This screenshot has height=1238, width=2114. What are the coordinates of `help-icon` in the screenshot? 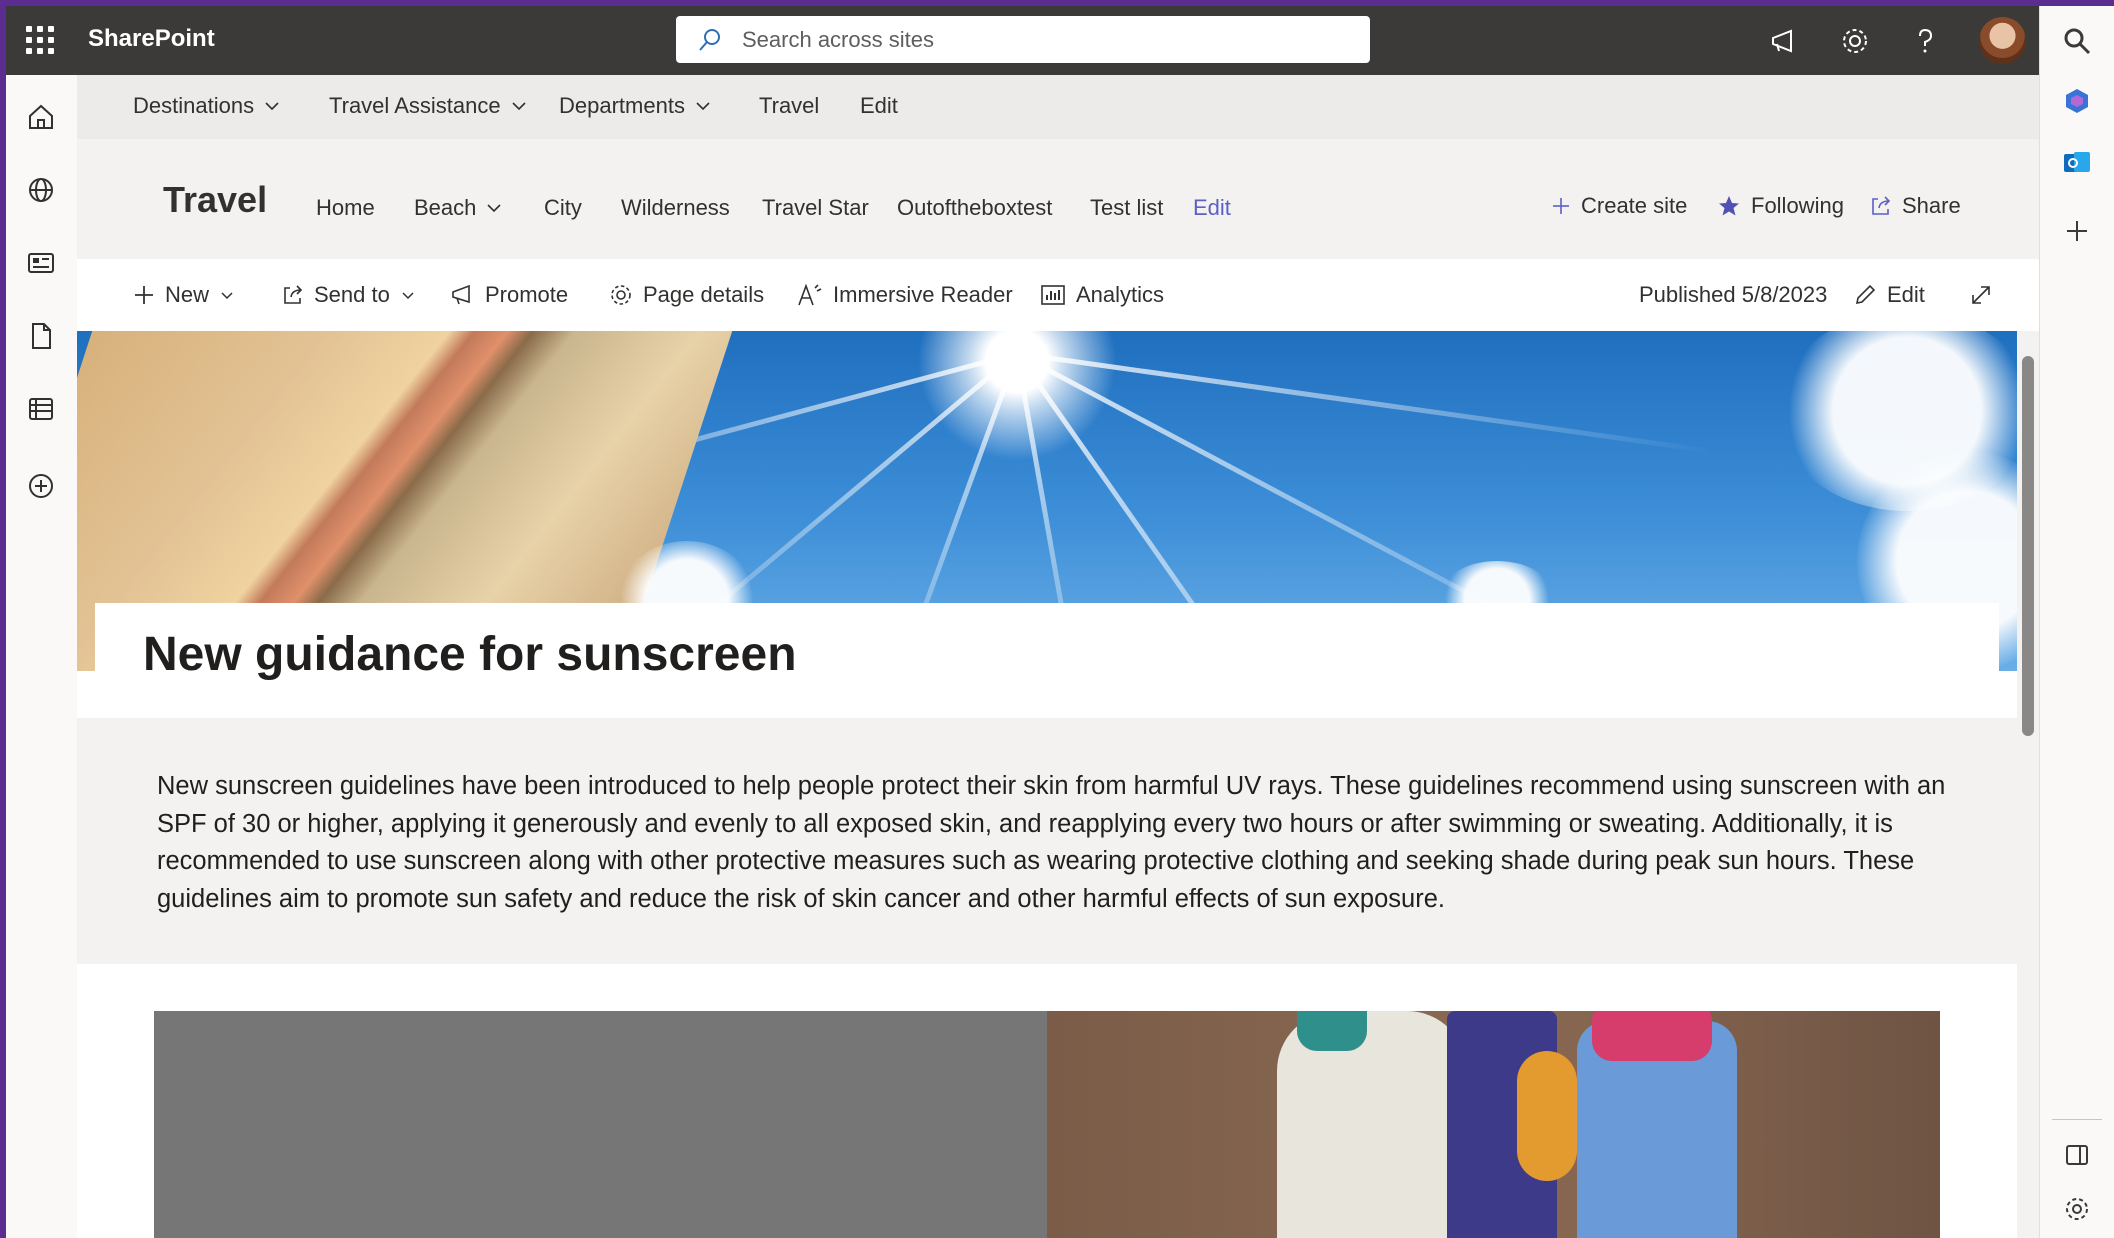 It's located at (1925, 41).